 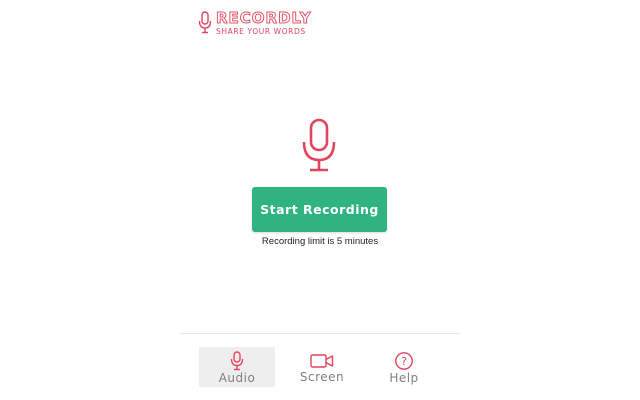 What do you see at coordinates (322, 377) in the screenshot?
I see `tab-screen-label: Screen` at bounding box center [322, 377].